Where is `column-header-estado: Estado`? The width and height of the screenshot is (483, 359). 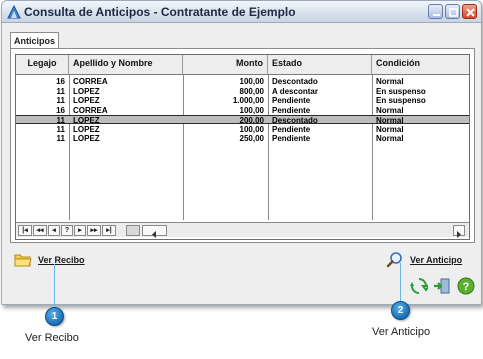 column-header-estado: Estado is located at coordinates (320, 65).